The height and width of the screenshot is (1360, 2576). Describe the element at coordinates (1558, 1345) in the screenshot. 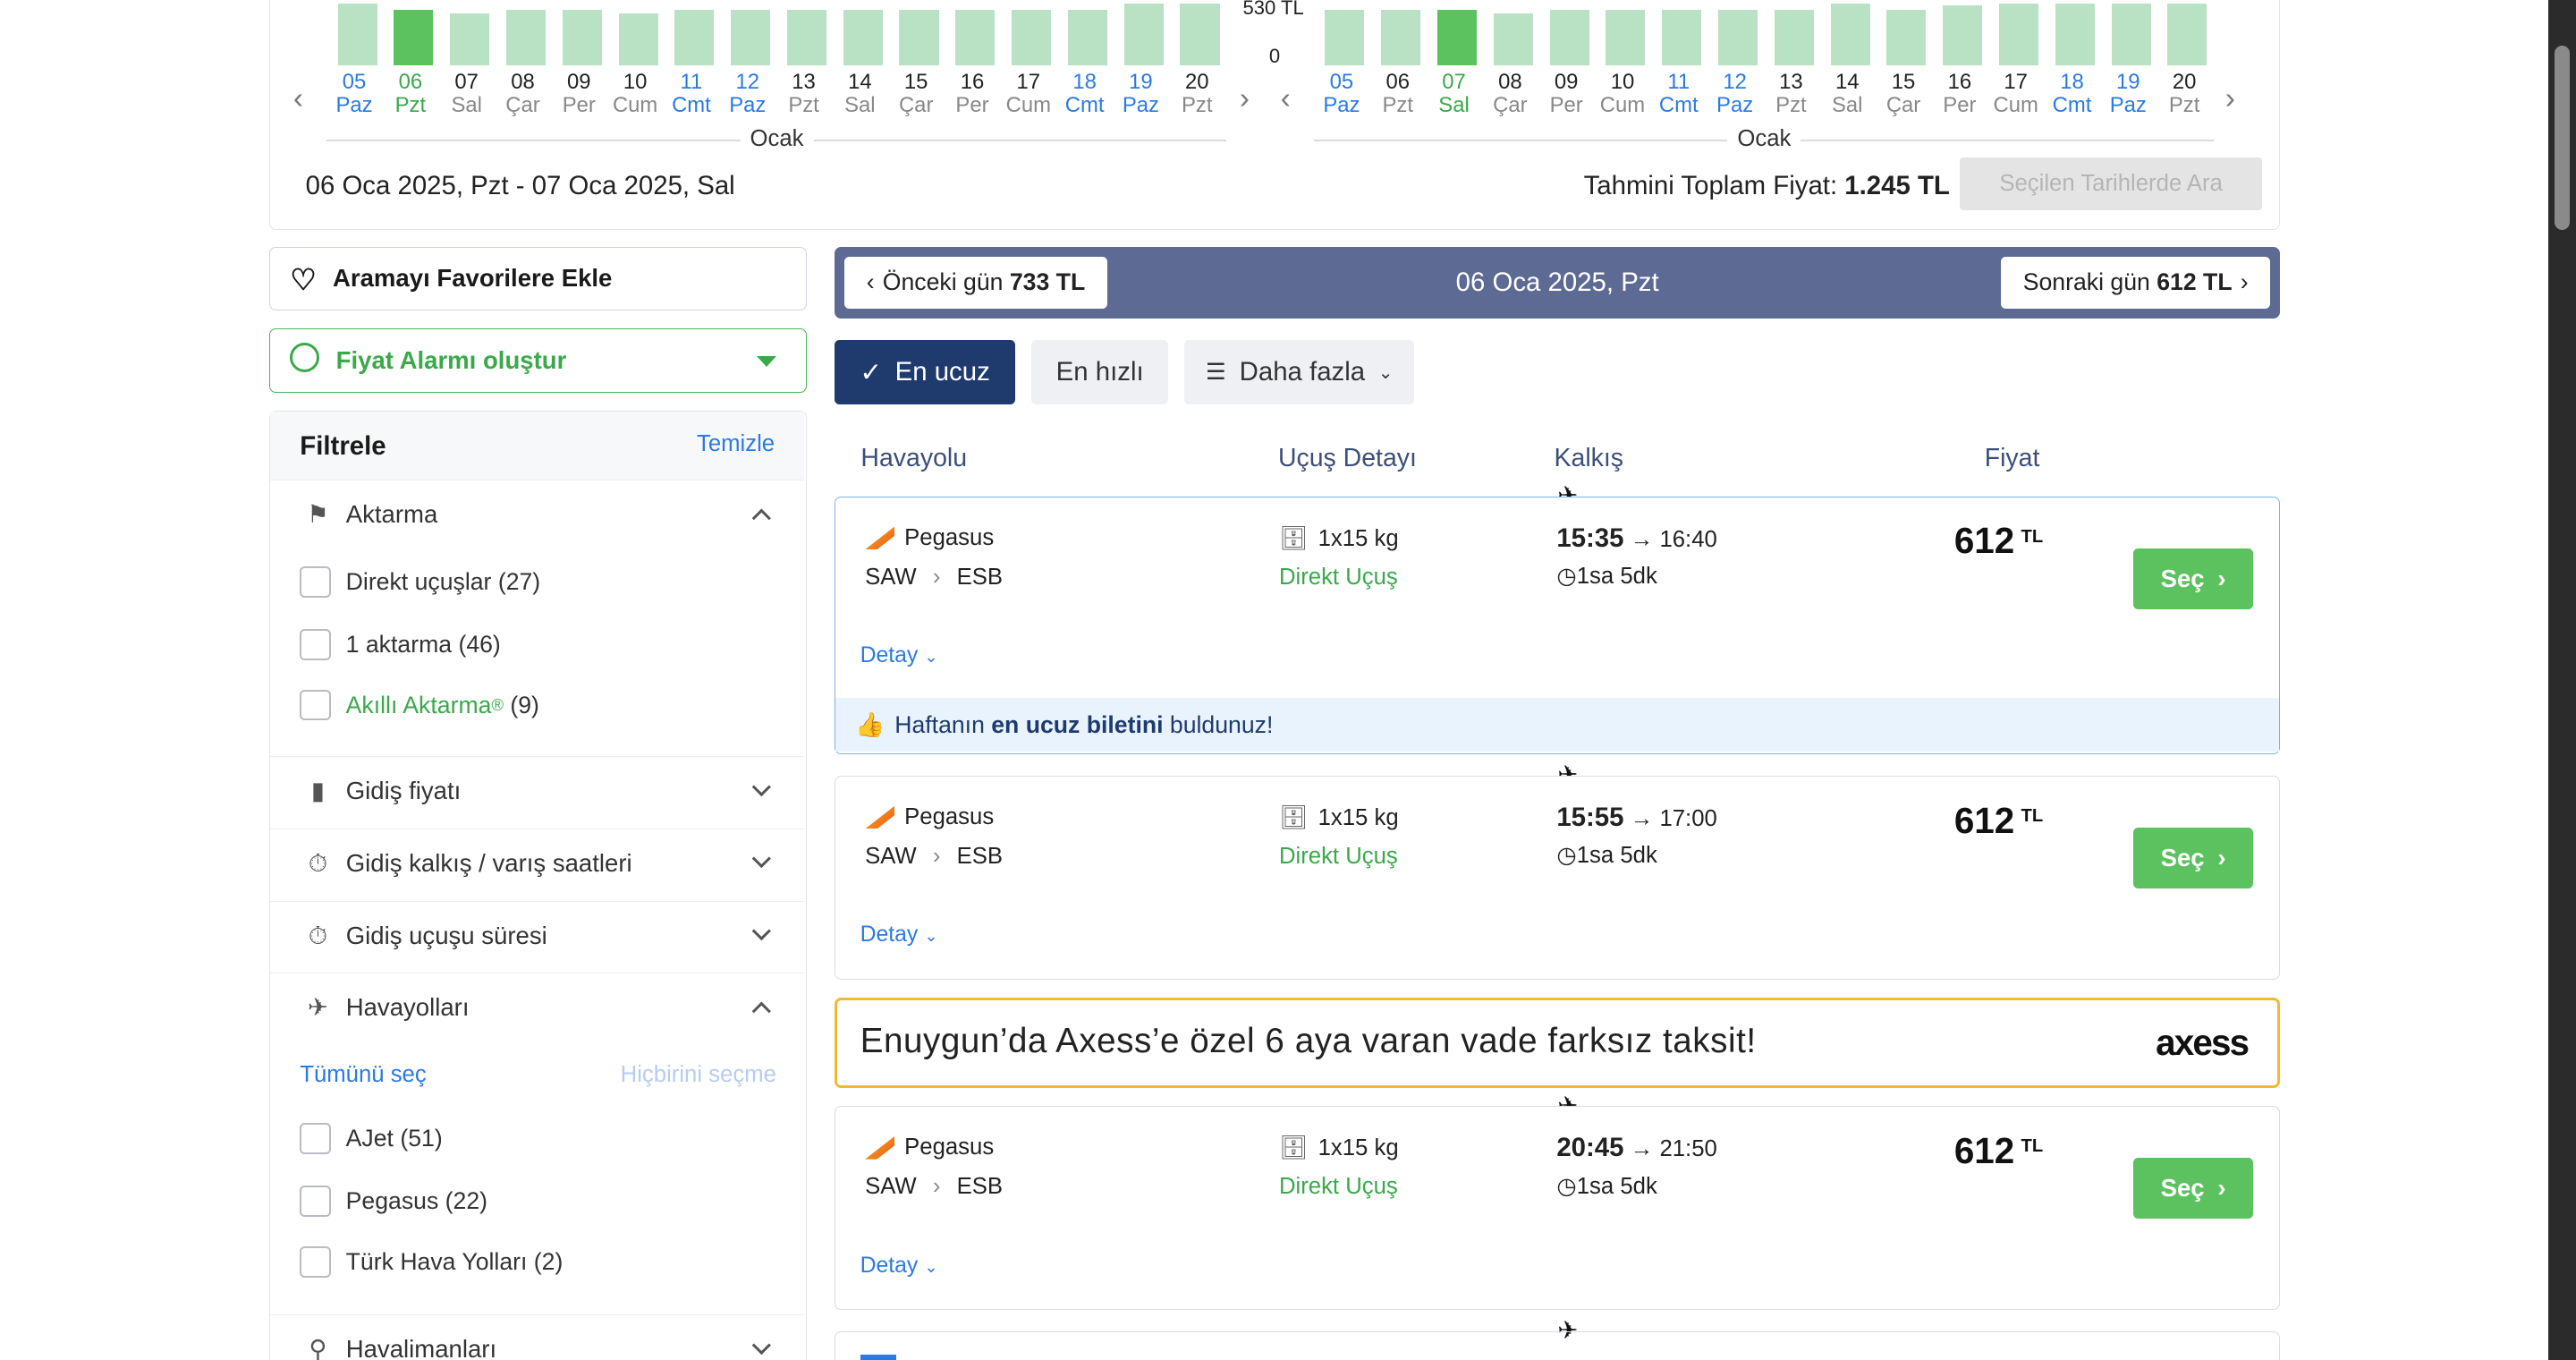

I see `flight-card` at that location.